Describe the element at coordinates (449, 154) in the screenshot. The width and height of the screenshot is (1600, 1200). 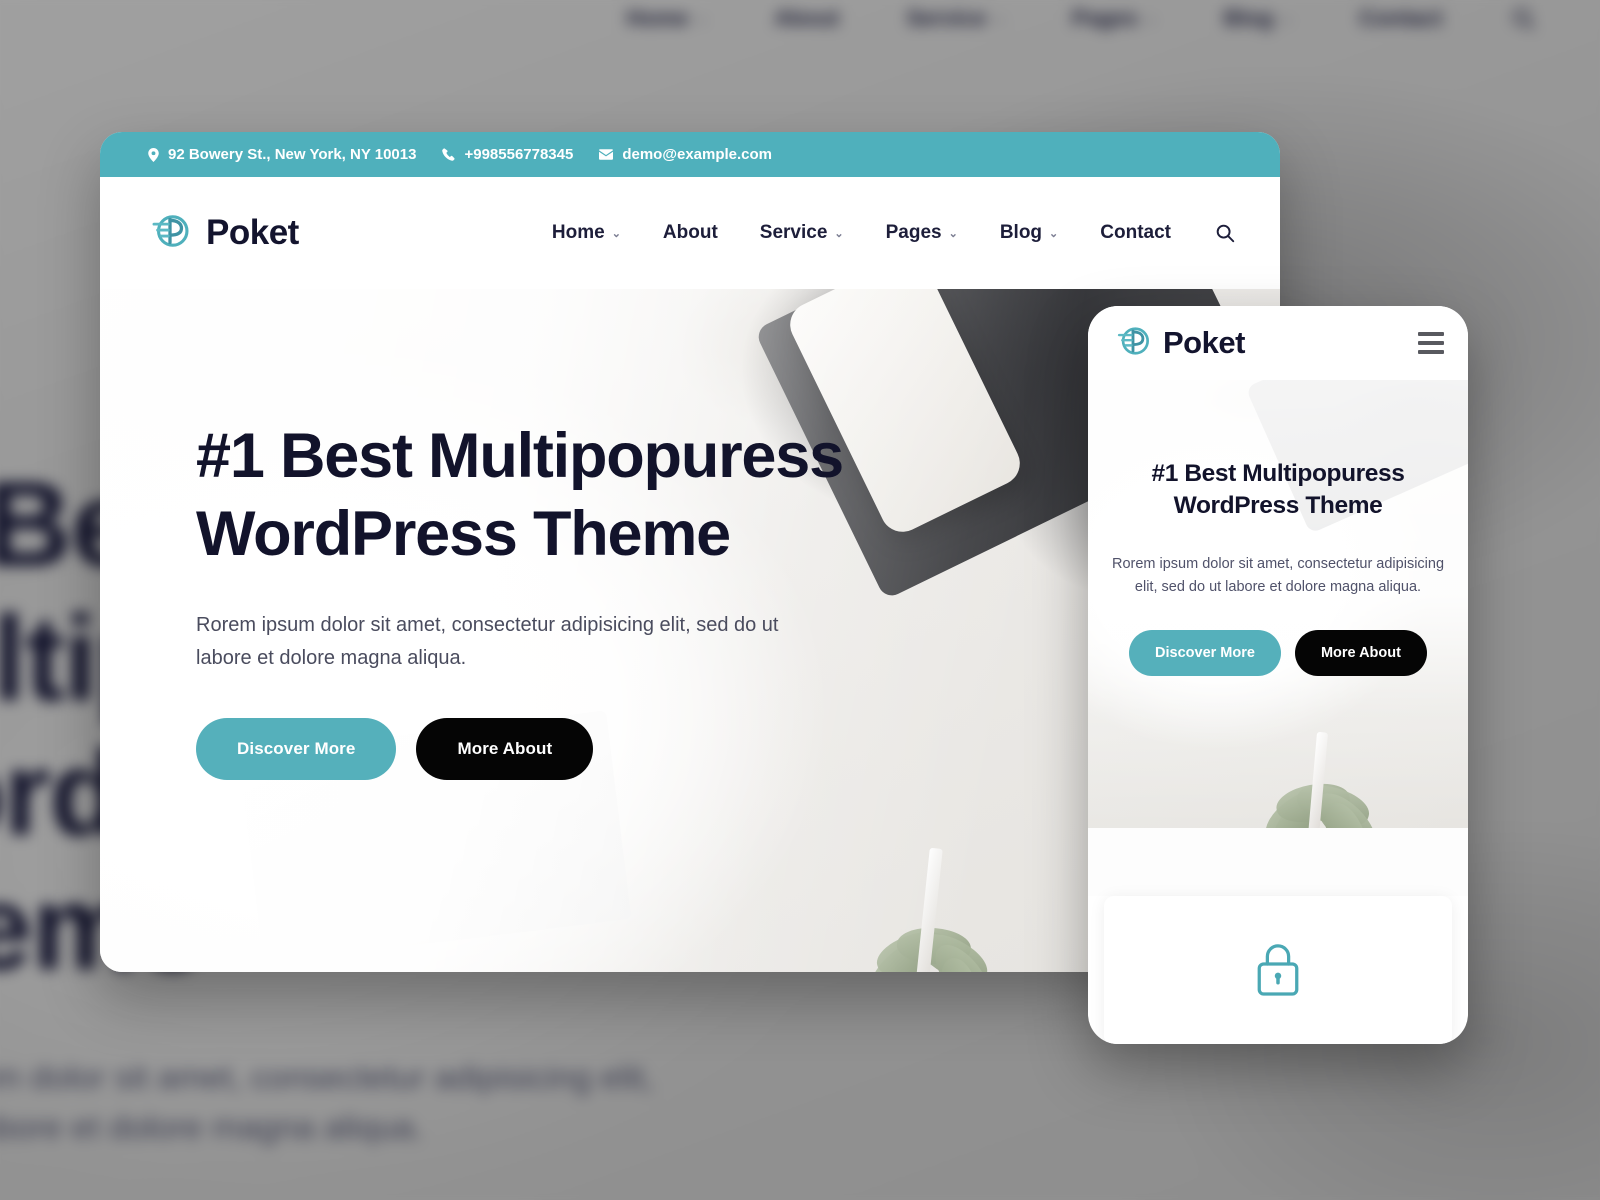
I see `phone-icon` at that location.